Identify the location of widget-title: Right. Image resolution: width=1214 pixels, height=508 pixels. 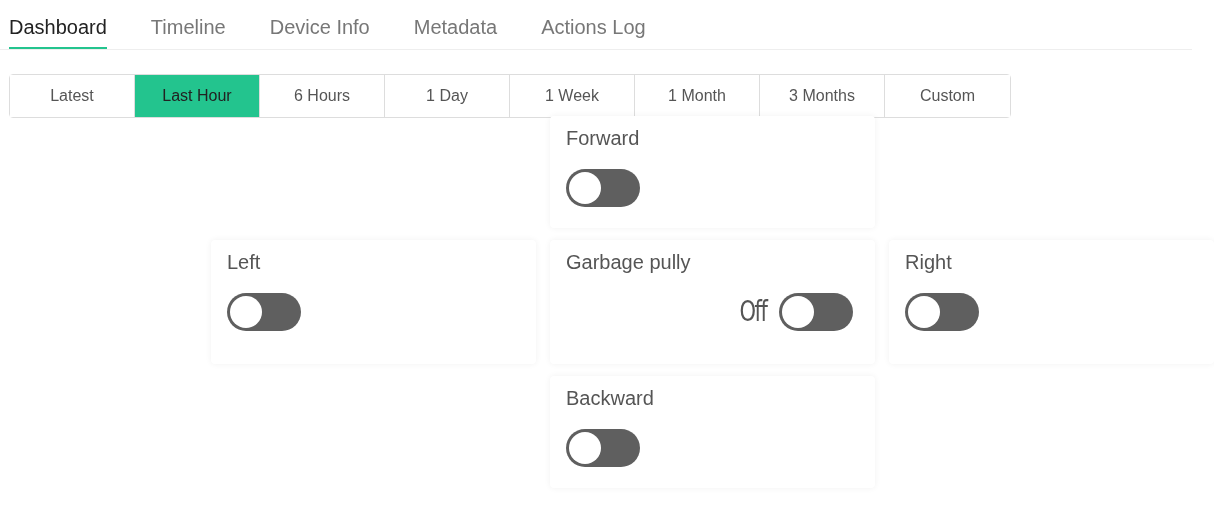
(929, 262).